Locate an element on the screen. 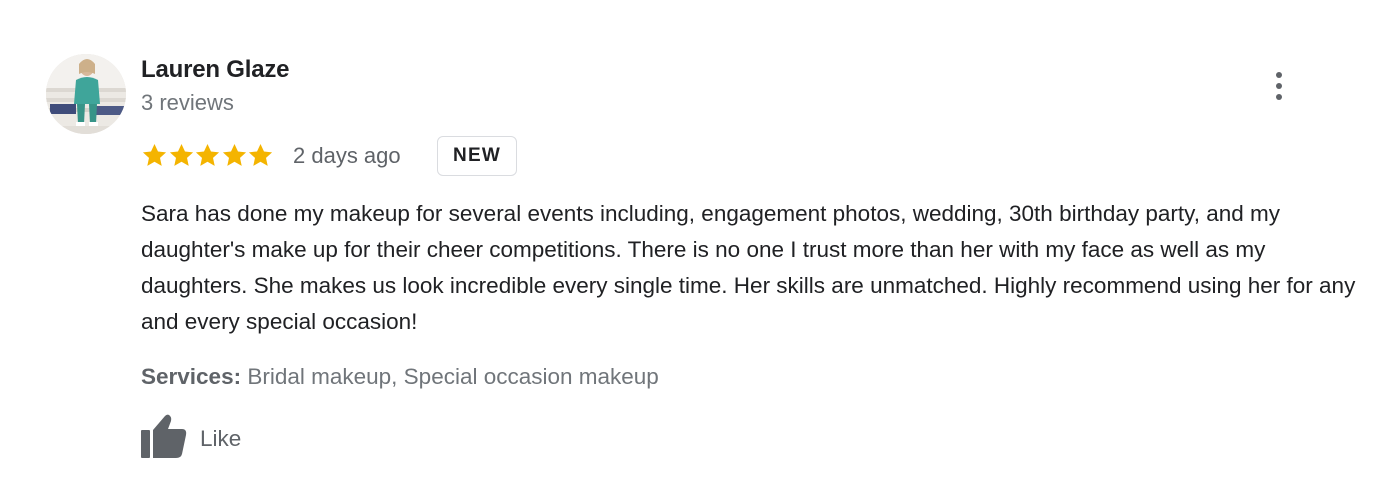 This screenshot has height=500, width=1380. more-options-button is located at coordinates (1280, 86).